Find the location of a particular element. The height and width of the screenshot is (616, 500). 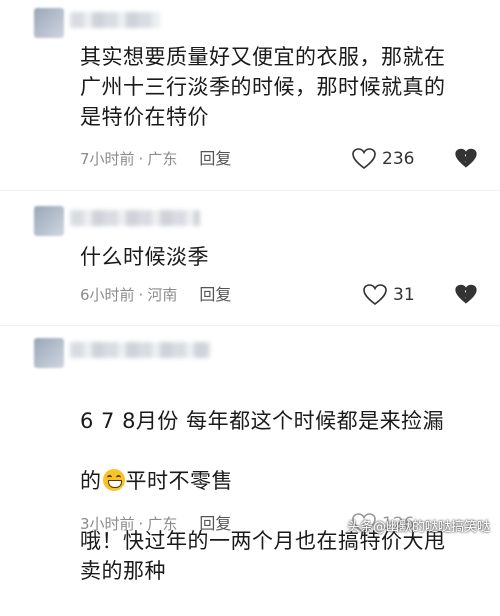

comment-text-line: 6 7 8月份 每年都这个时候都是来捡漏 is located at coordinates (262, 421).